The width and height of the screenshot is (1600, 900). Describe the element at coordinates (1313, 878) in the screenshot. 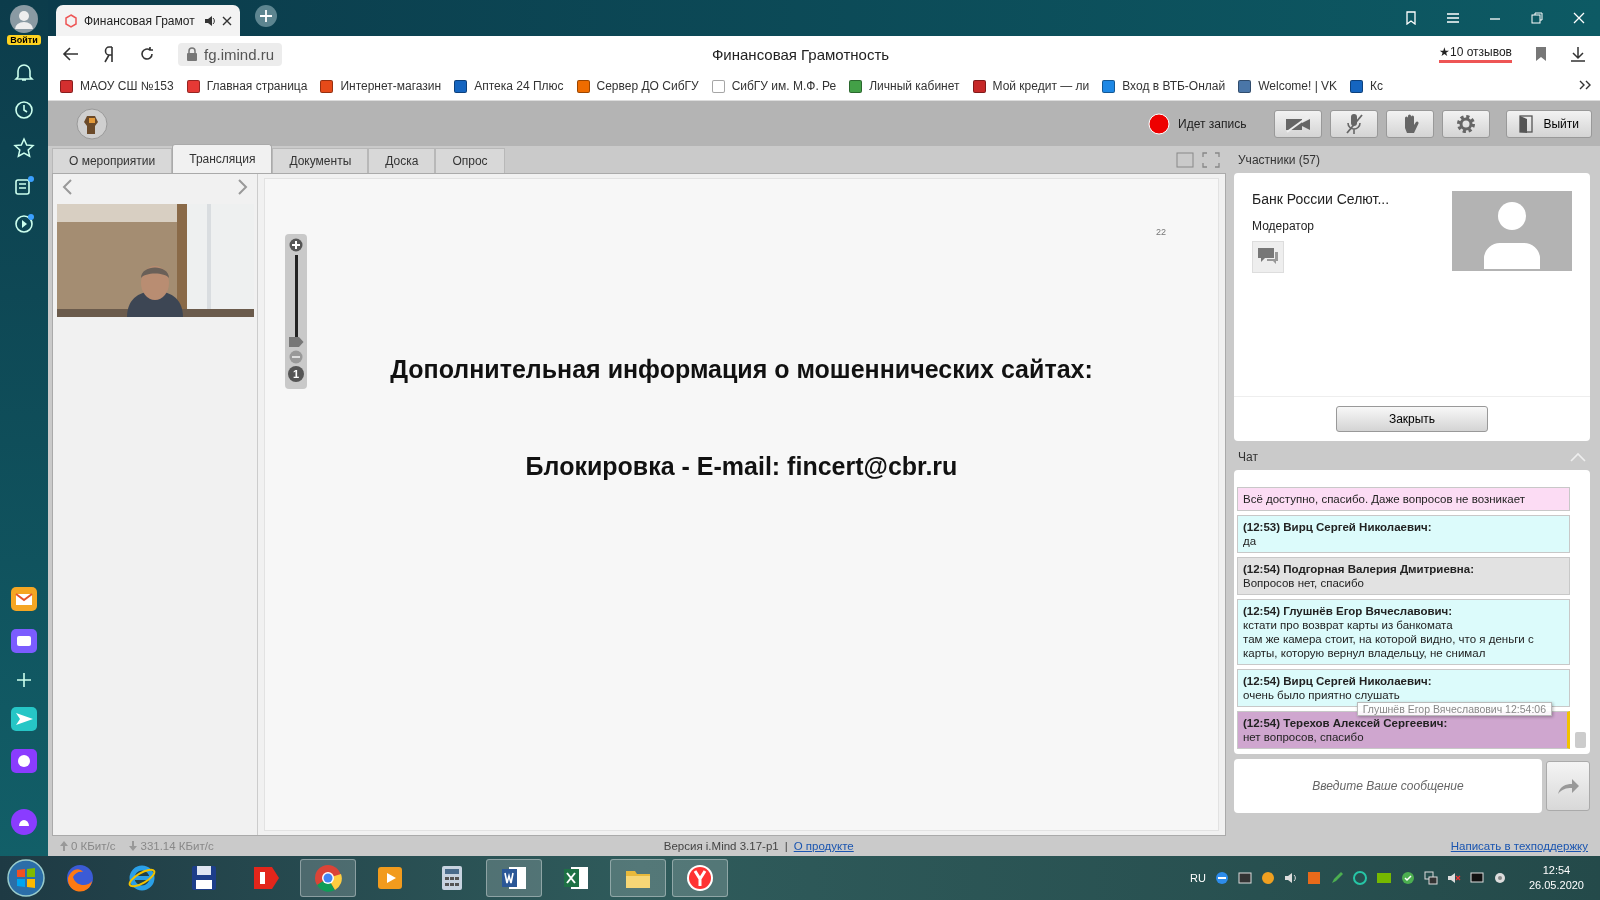

I see `app-tile-icon` at that location.